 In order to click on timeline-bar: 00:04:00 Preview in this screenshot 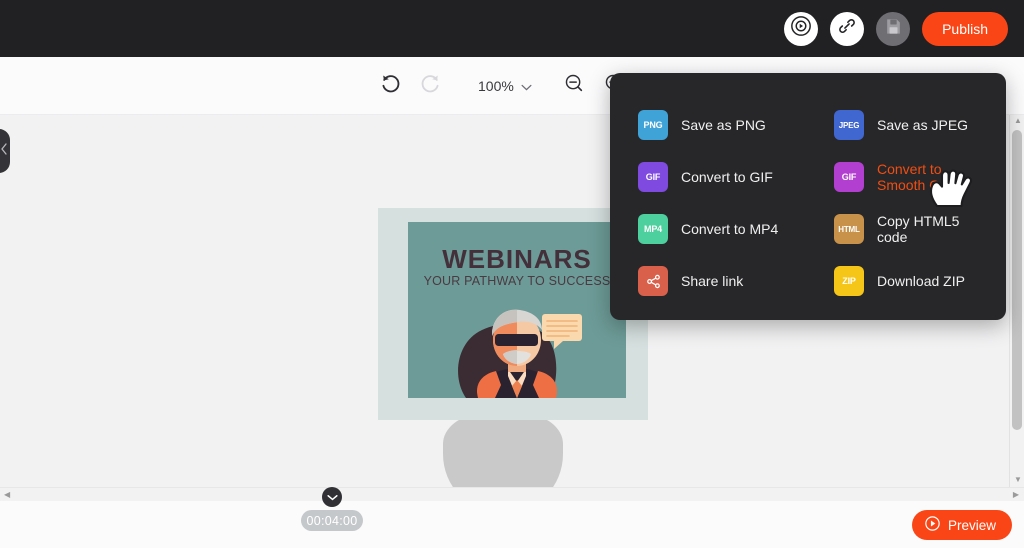, I will do `click(512, 517)`.